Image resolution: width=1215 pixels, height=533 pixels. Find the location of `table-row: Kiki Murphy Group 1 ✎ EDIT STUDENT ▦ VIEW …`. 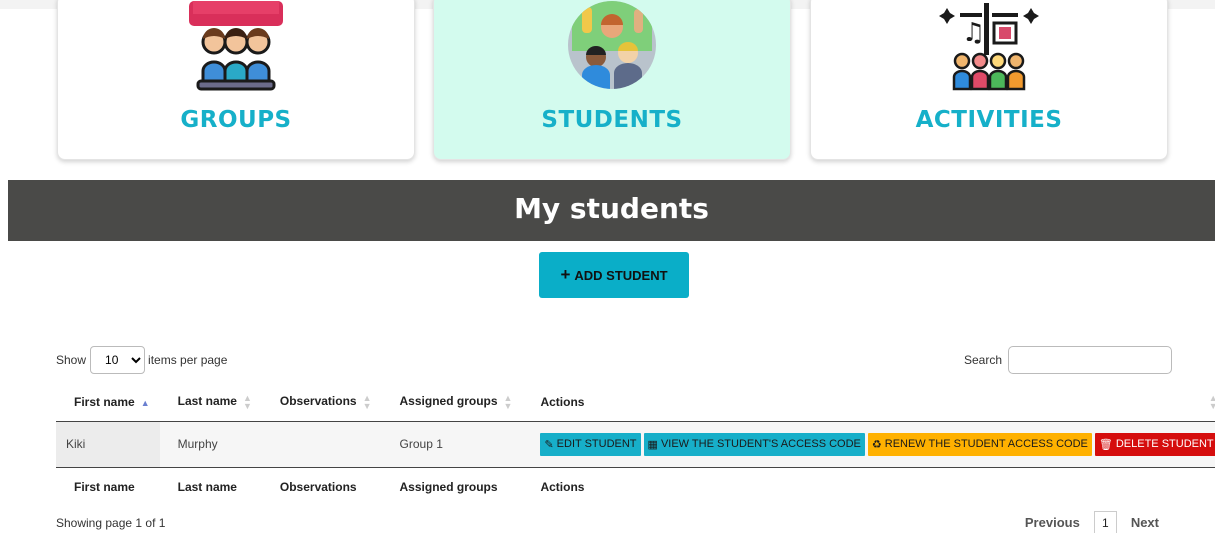

table-row: Kiki Murphy Group 1 ✎ EDIT STUDENT ▦ VIEW … is located at coordinates (635, 444).